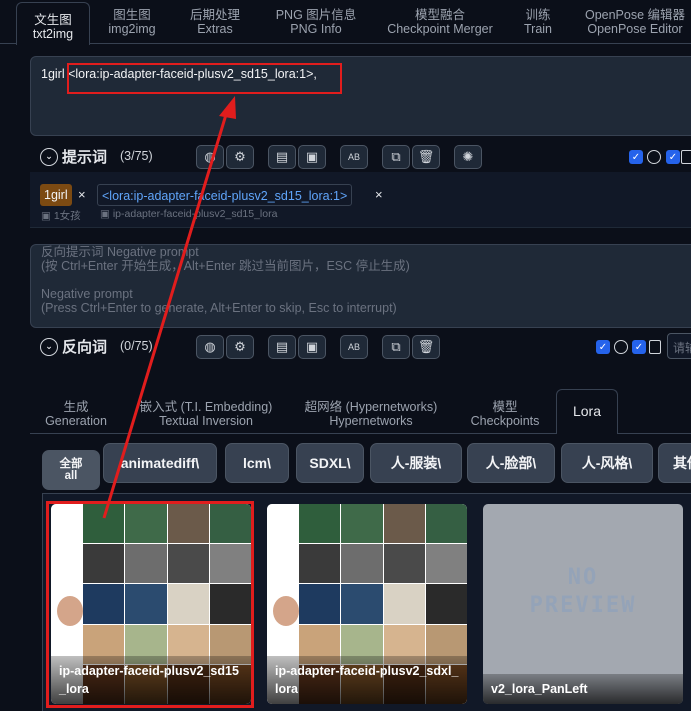  What do you see at coordinates (225, 280) in the screenshot?
I see `placeholder-line` at bounding box center [225, 280].